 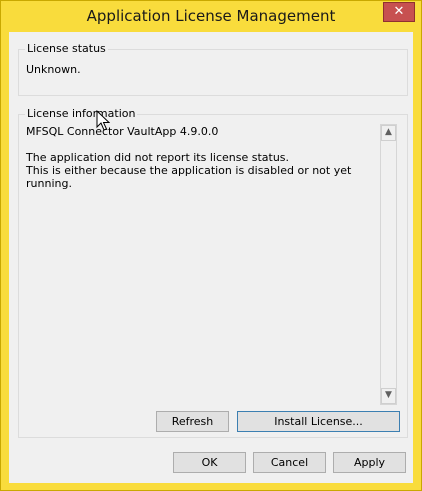 I want to click on chevron-down-icon: ▼, so click(x=388, y=395).